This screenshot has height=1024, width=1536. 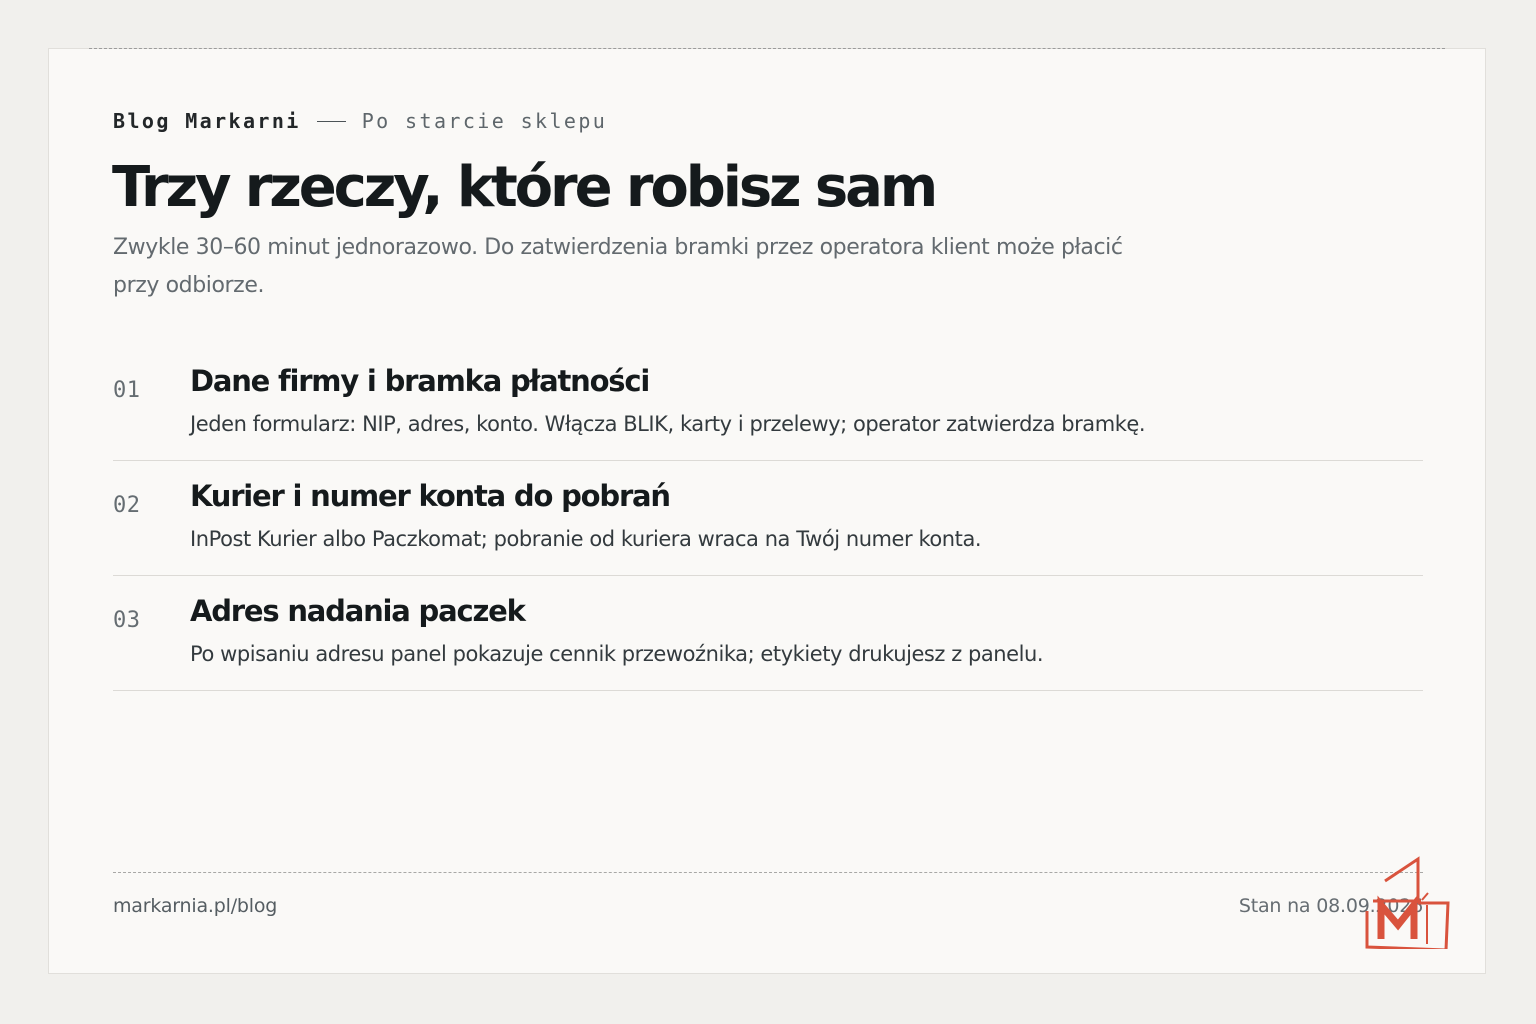 What do you see at coordinates (484, 121) in the screenshot?
I see `section-label: Po starcie sklepu` at bounding box center [484, 121].